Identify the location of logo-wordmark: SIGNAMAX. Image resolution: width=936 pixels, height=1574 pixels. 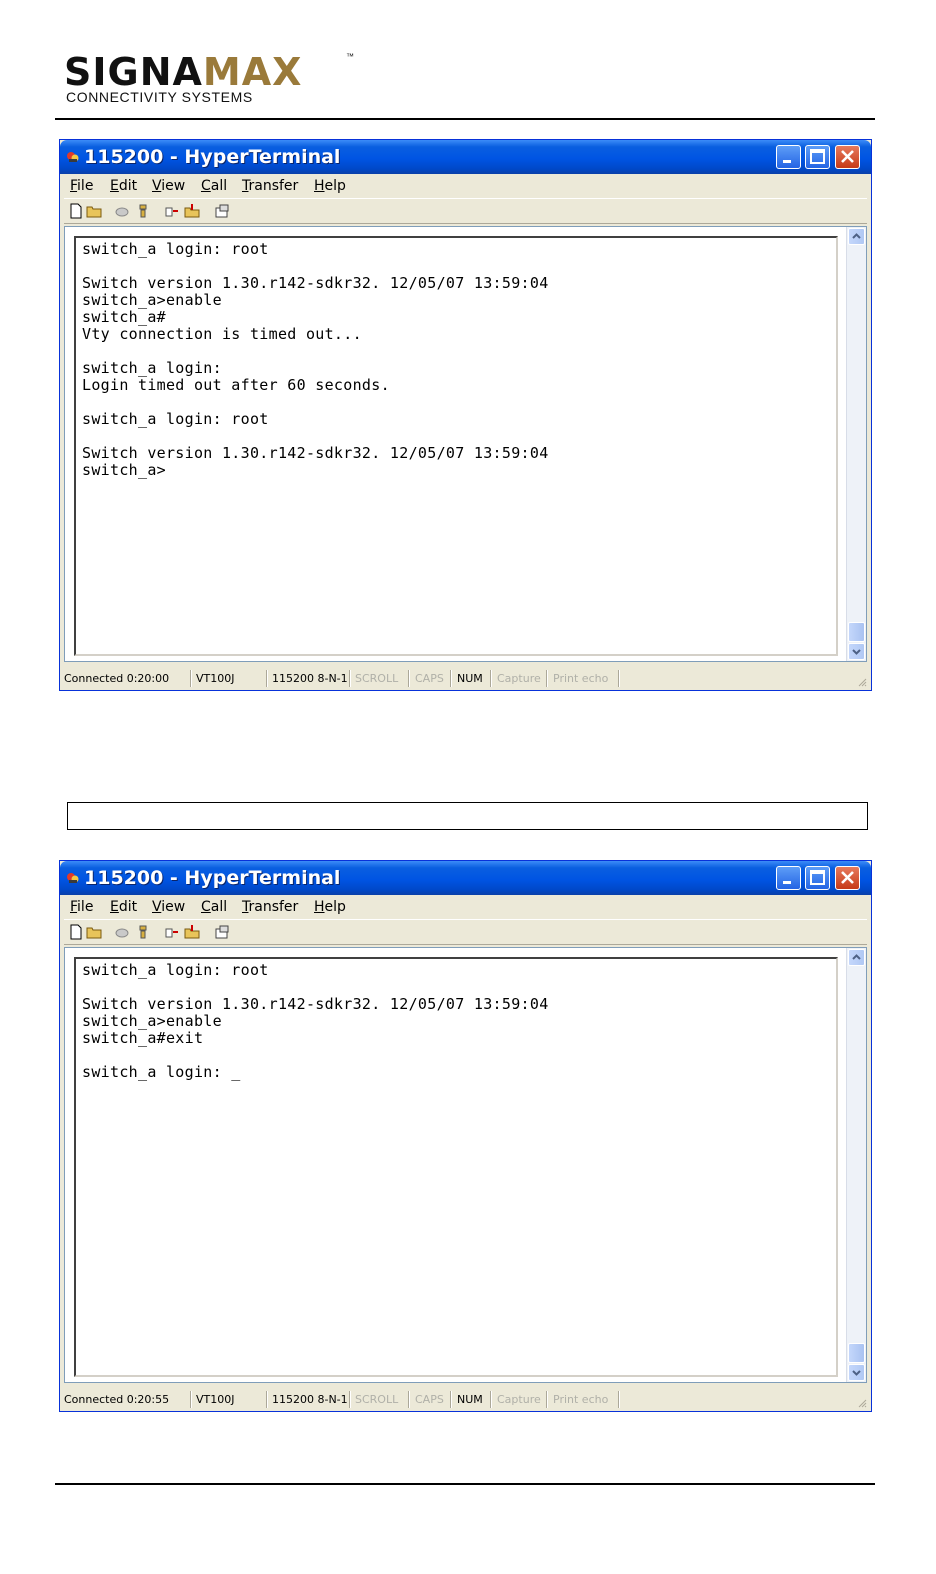
(183, 72).